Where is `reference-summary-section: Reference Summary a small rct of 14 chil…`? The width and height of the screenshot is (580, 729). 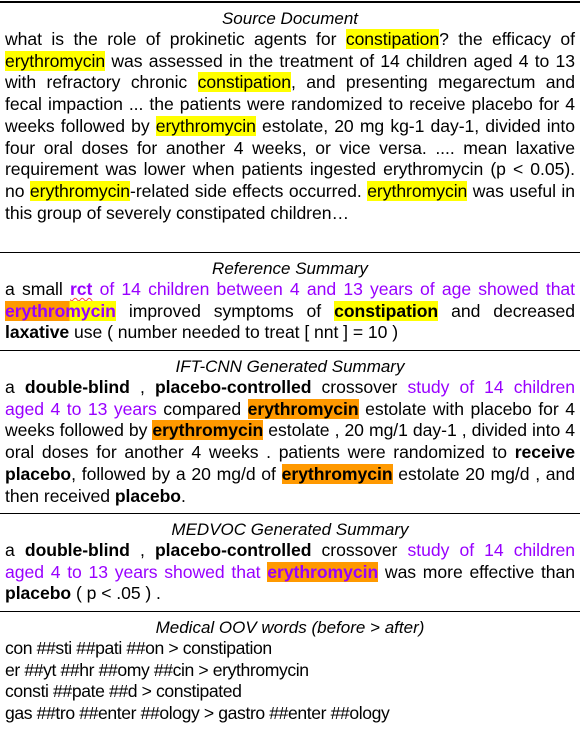
reference-summary-section: Reference Summary a small rct of 14 chil… is located at coordinates (290, 302).